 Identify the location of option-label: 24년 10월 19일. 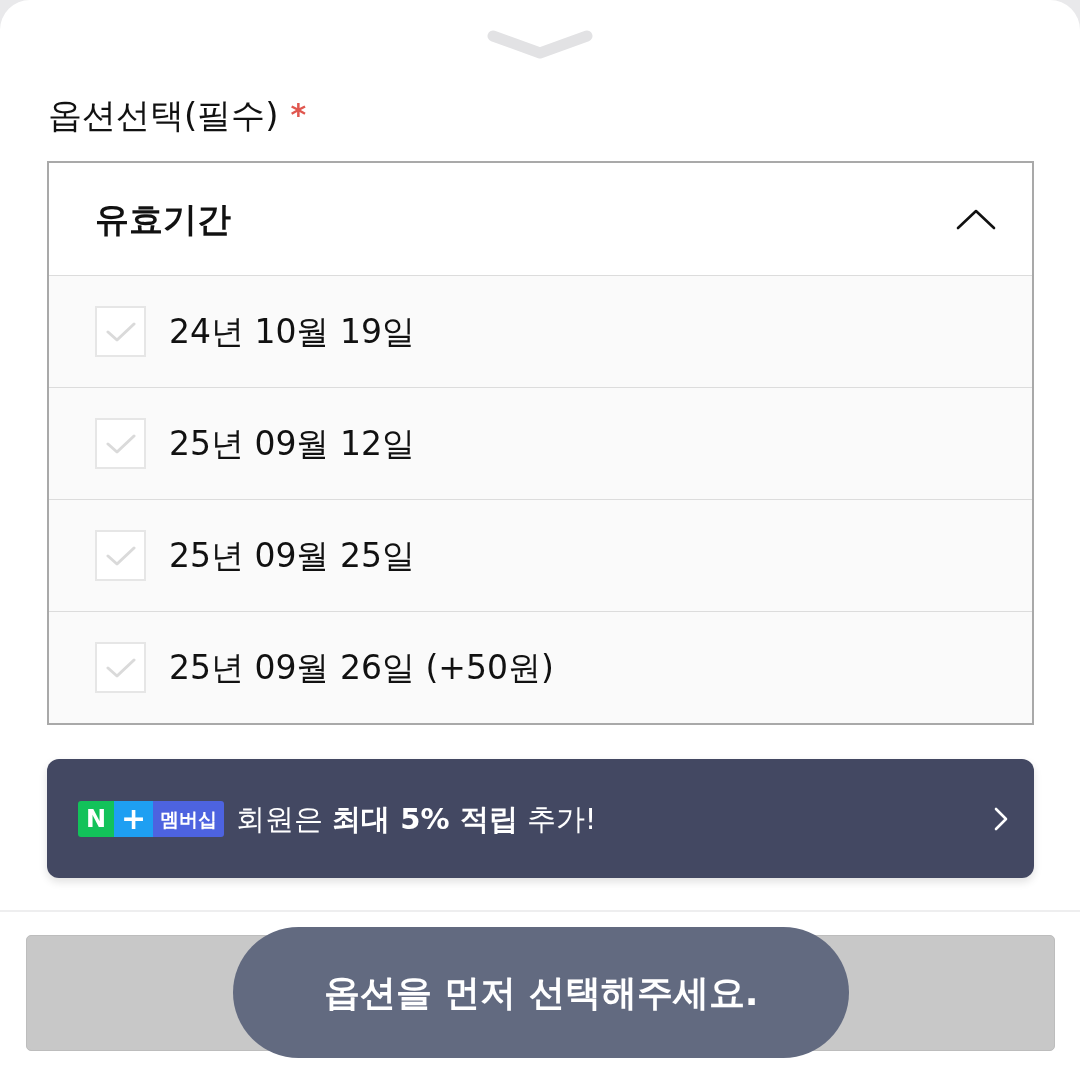
(292, 331).